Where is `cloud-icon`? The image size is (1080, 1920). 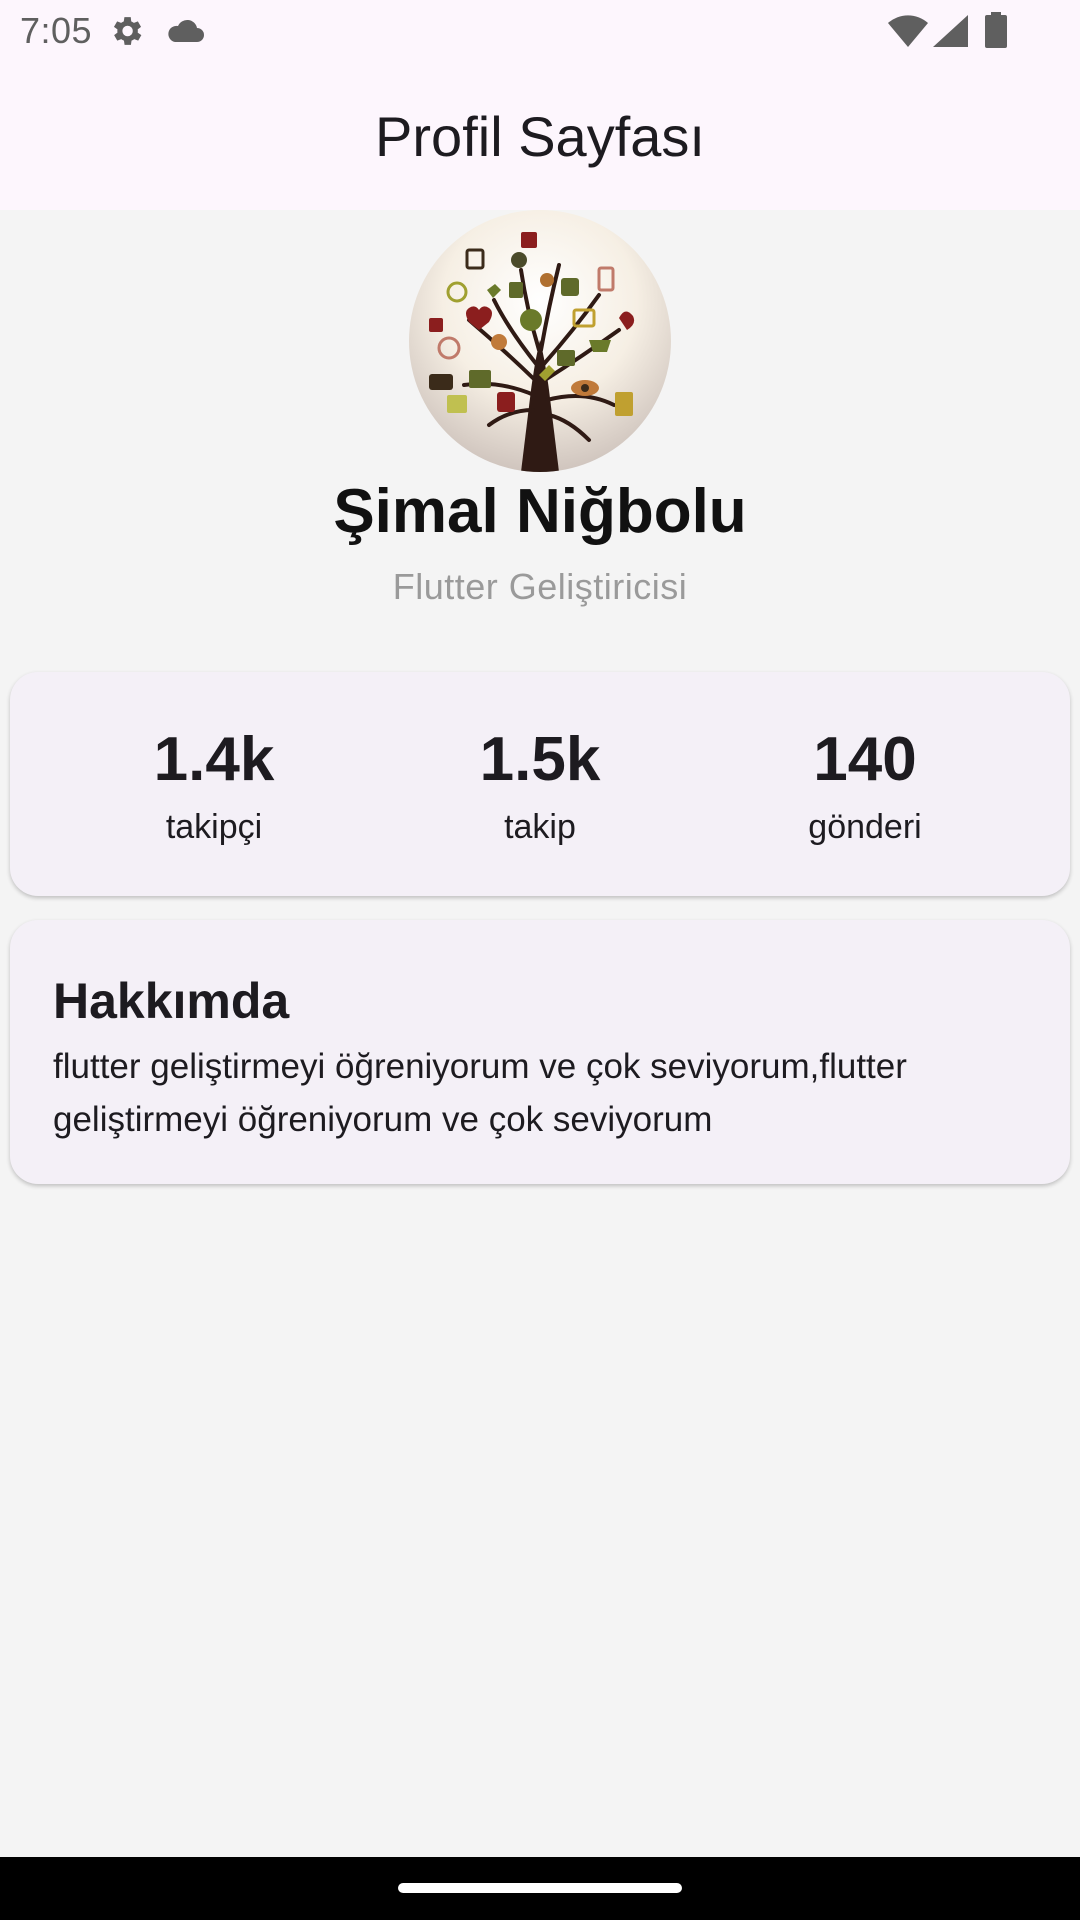
cloud-icon is located at coordinates (186, 30).